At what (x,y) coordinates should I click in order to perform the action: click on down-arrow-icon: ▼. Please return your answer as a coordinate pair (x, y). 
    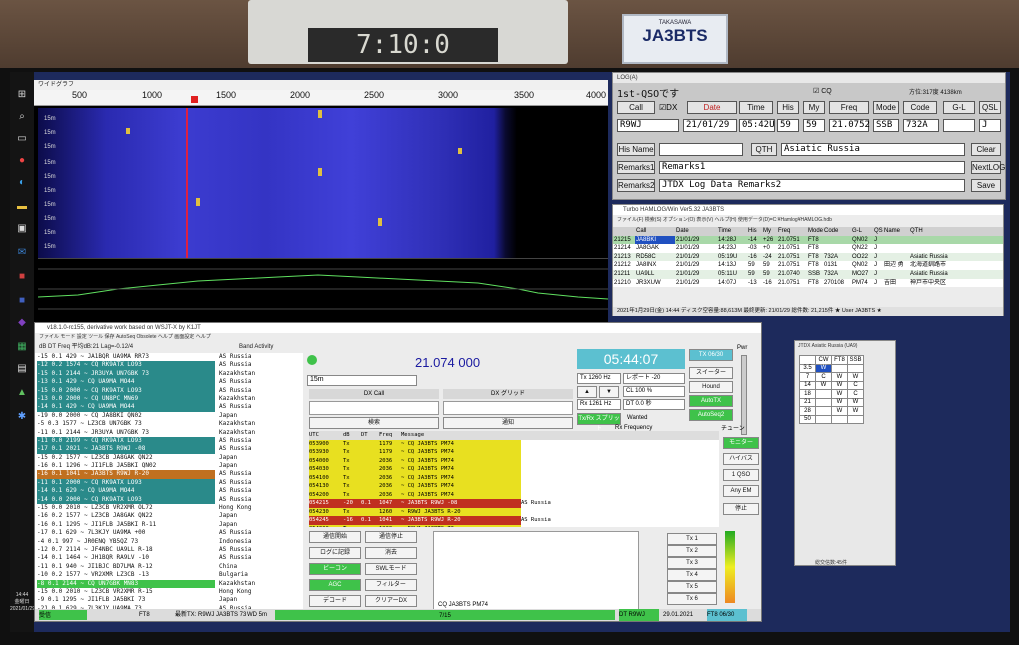
    Looking at the image, I should click on (609, 392).